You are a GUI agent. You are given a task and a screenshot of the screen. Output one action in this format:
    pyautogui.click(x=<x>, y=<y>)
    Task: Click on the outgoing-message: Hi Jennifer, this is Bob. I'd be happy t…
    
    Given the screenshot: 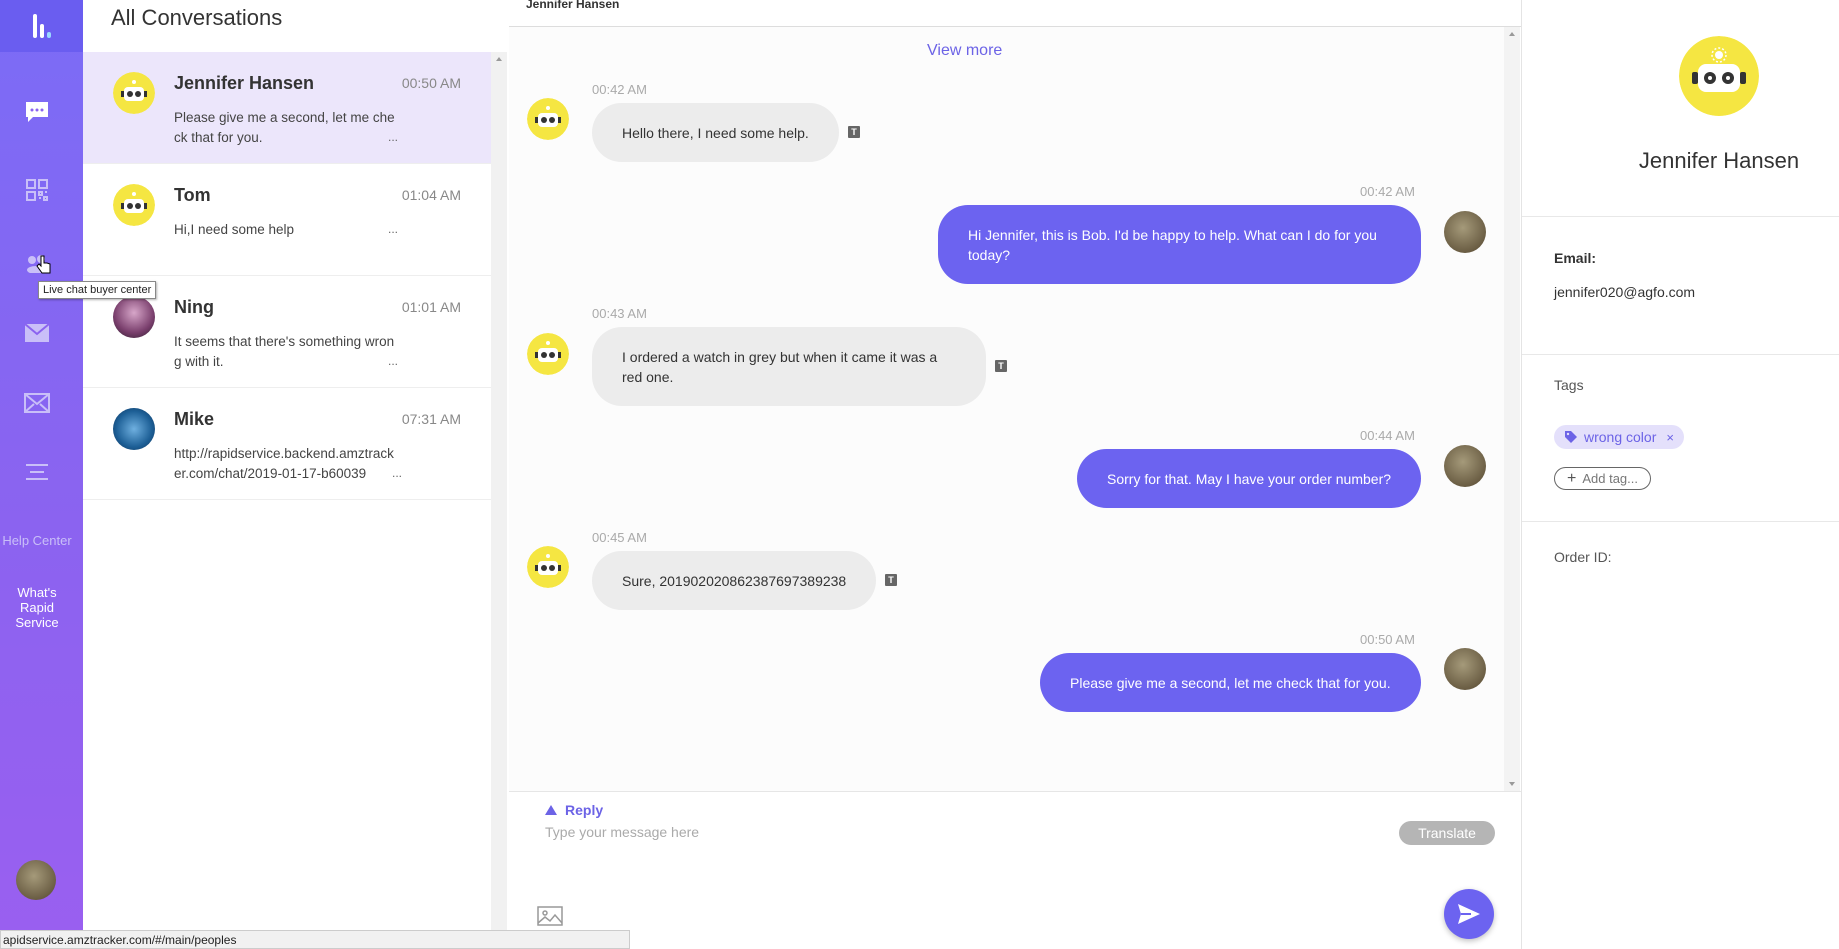 What is the action you would take?
    pyautogui.click(x=1179, y=244)
    